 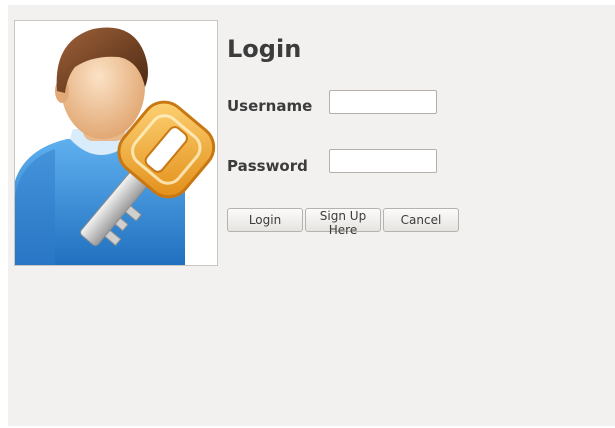 What do you see at coordinates (270, 106) in the screenshot?
I see `username-label: Username` at bounding box center [270, 106].